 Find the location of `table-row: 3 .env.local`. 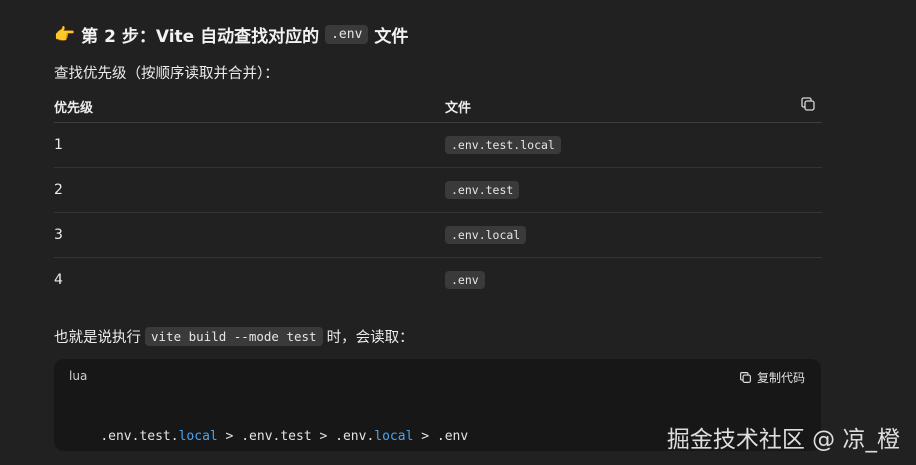

table-row: 3 .env.local is located at coordinates (438, 235).